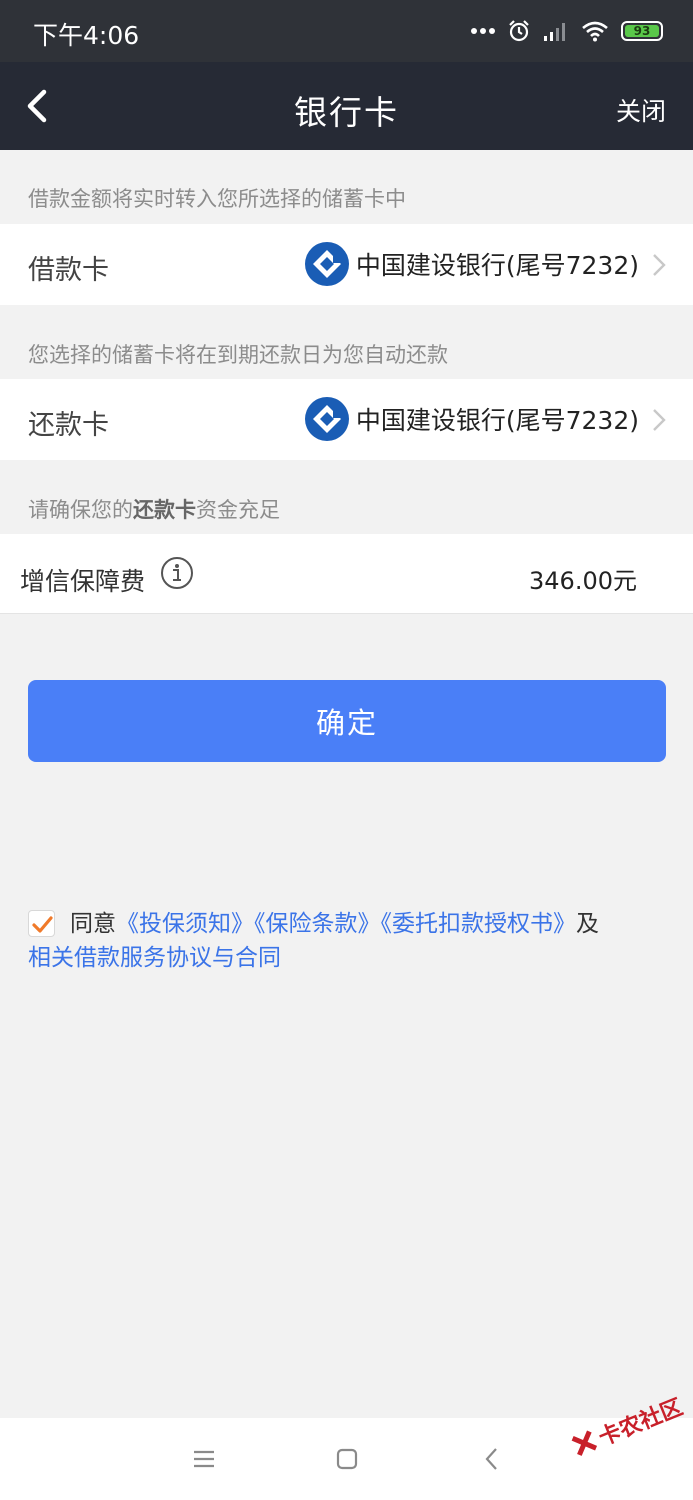 Image resolution: width=693 pixels, height=1500 pixels. What do you see at coordinates (68, 270) in the screenshot?
I see `loan-card-label: 借款卡` at bounding box center [68, 270].